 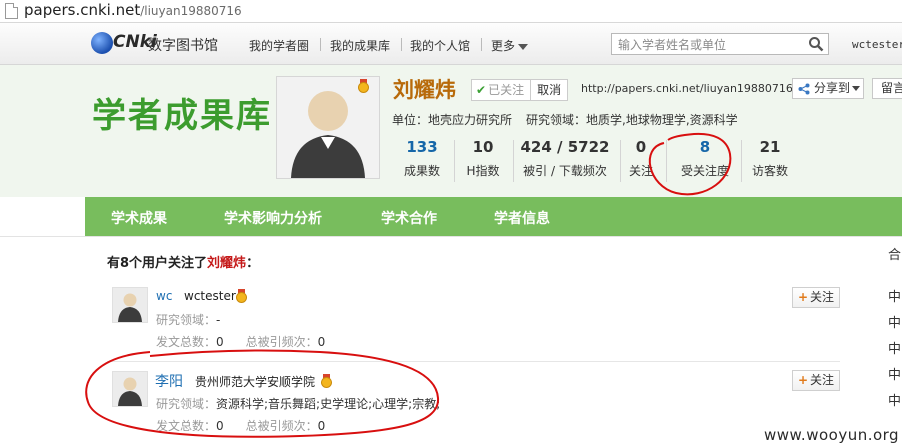 What do you see at coordinates (273, 218) in the screenshot?
I see `tab-influence-analysis: 学术影响力分析` at bounding box center [273, 218].